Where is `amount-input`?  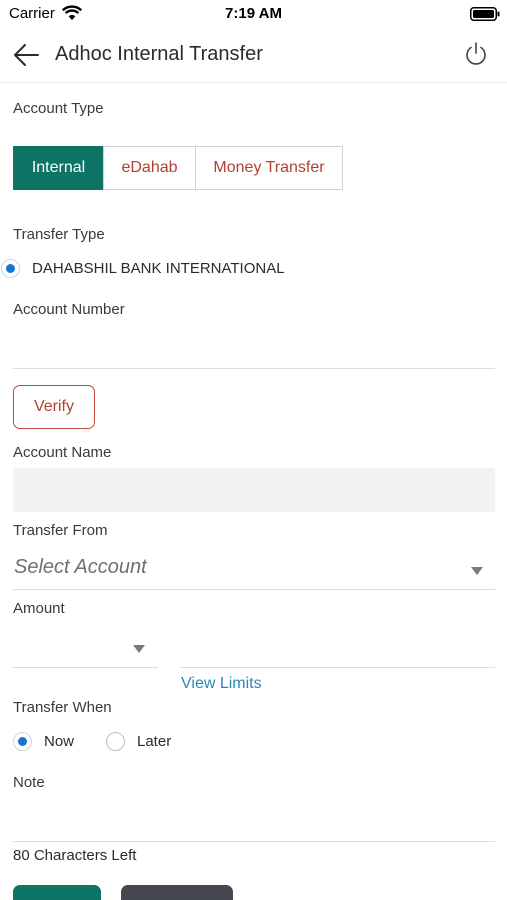 amount-input is located at coordinates (338, 667).